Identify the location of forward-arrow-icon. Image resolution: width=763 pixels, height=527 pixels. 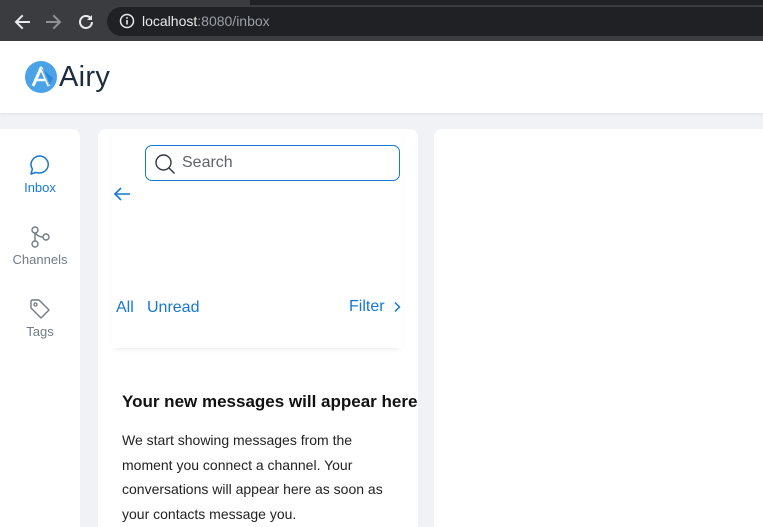
(54, 22).